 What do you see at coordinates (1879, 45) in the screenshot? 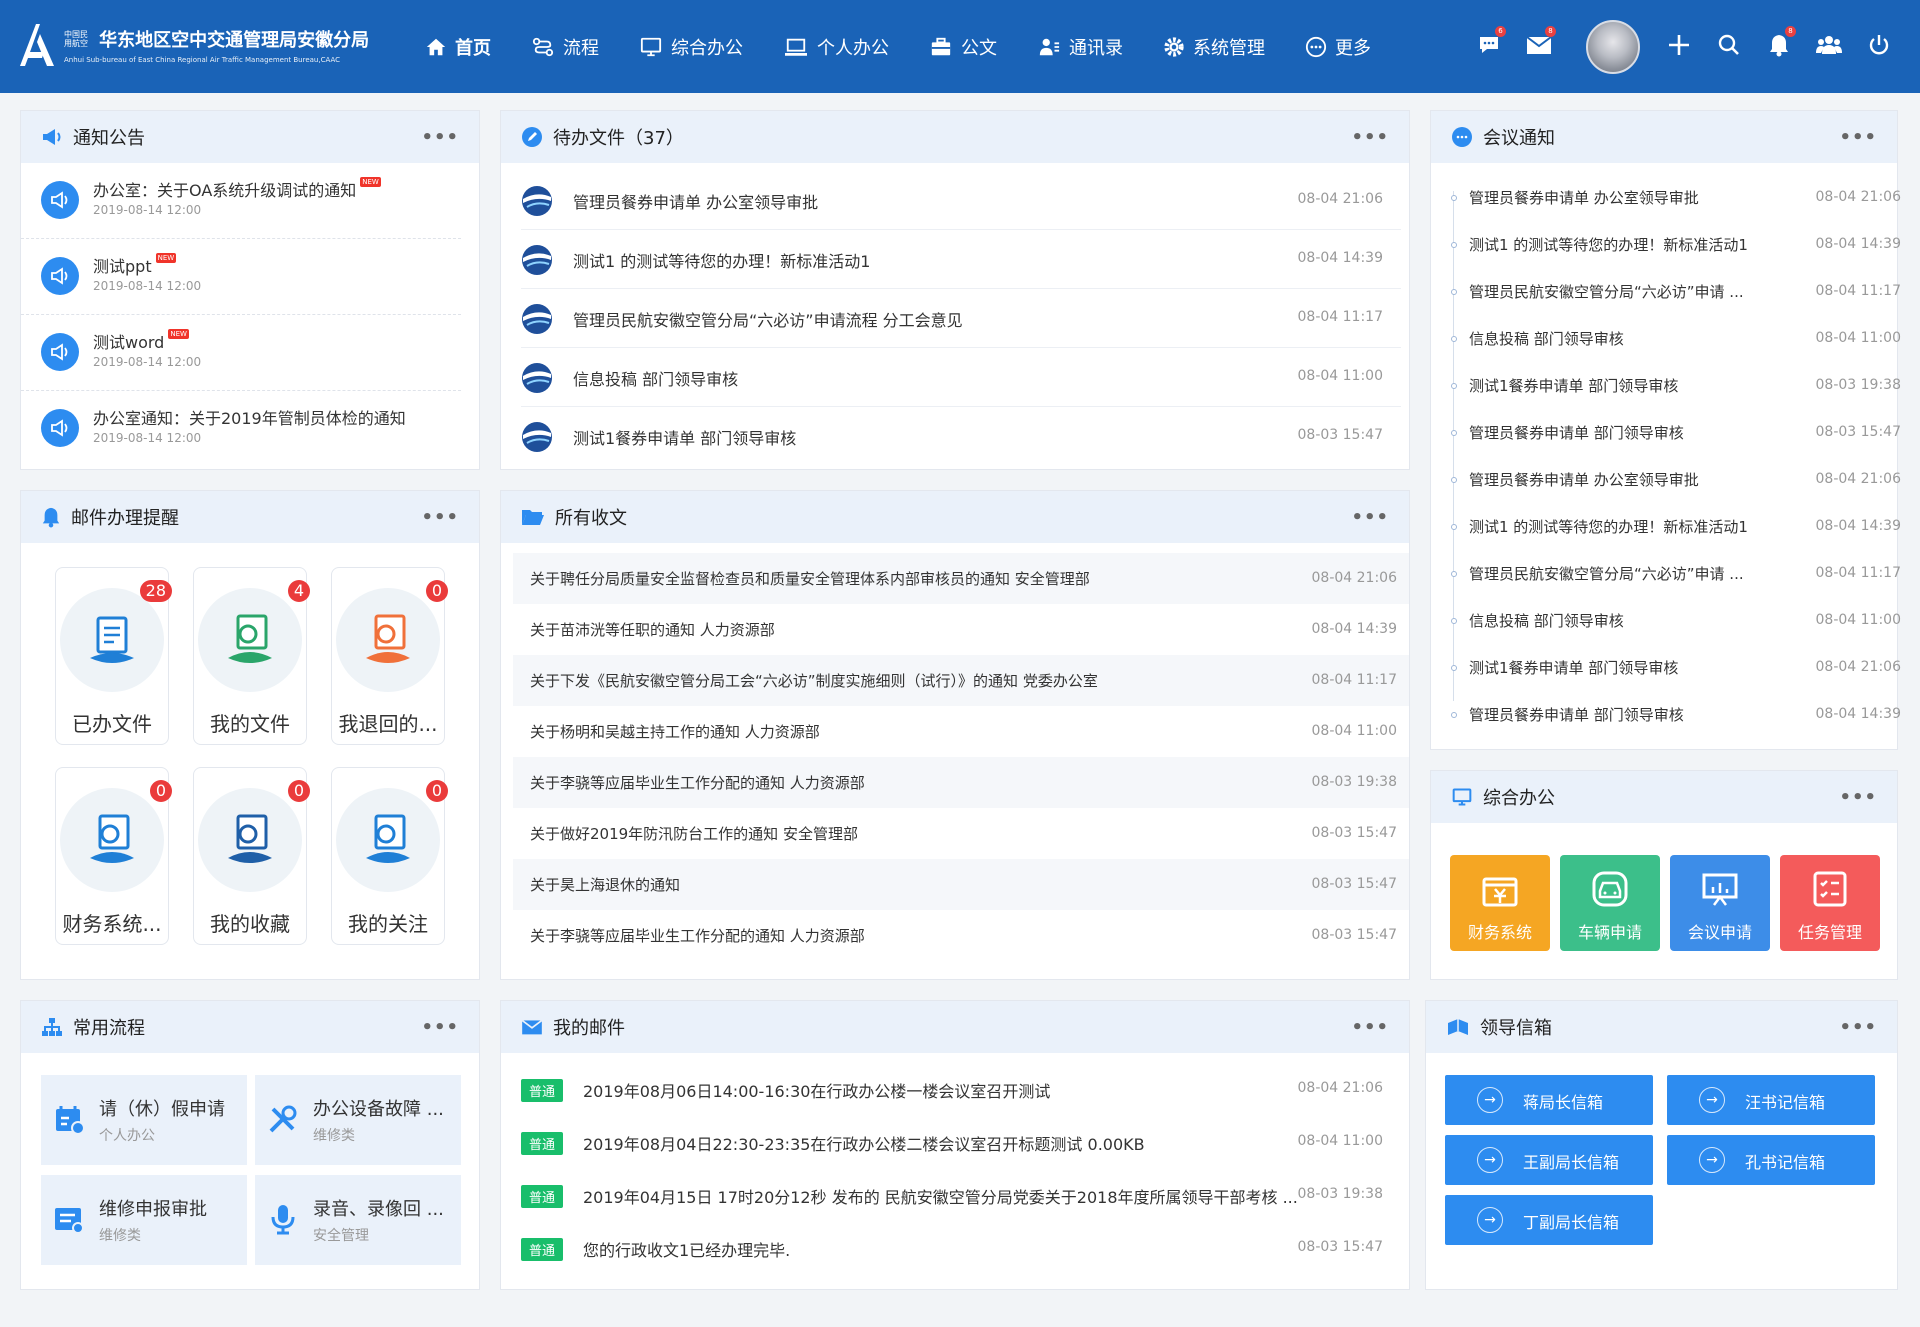
I see `logout-button` at bounding box center [1879, 45].